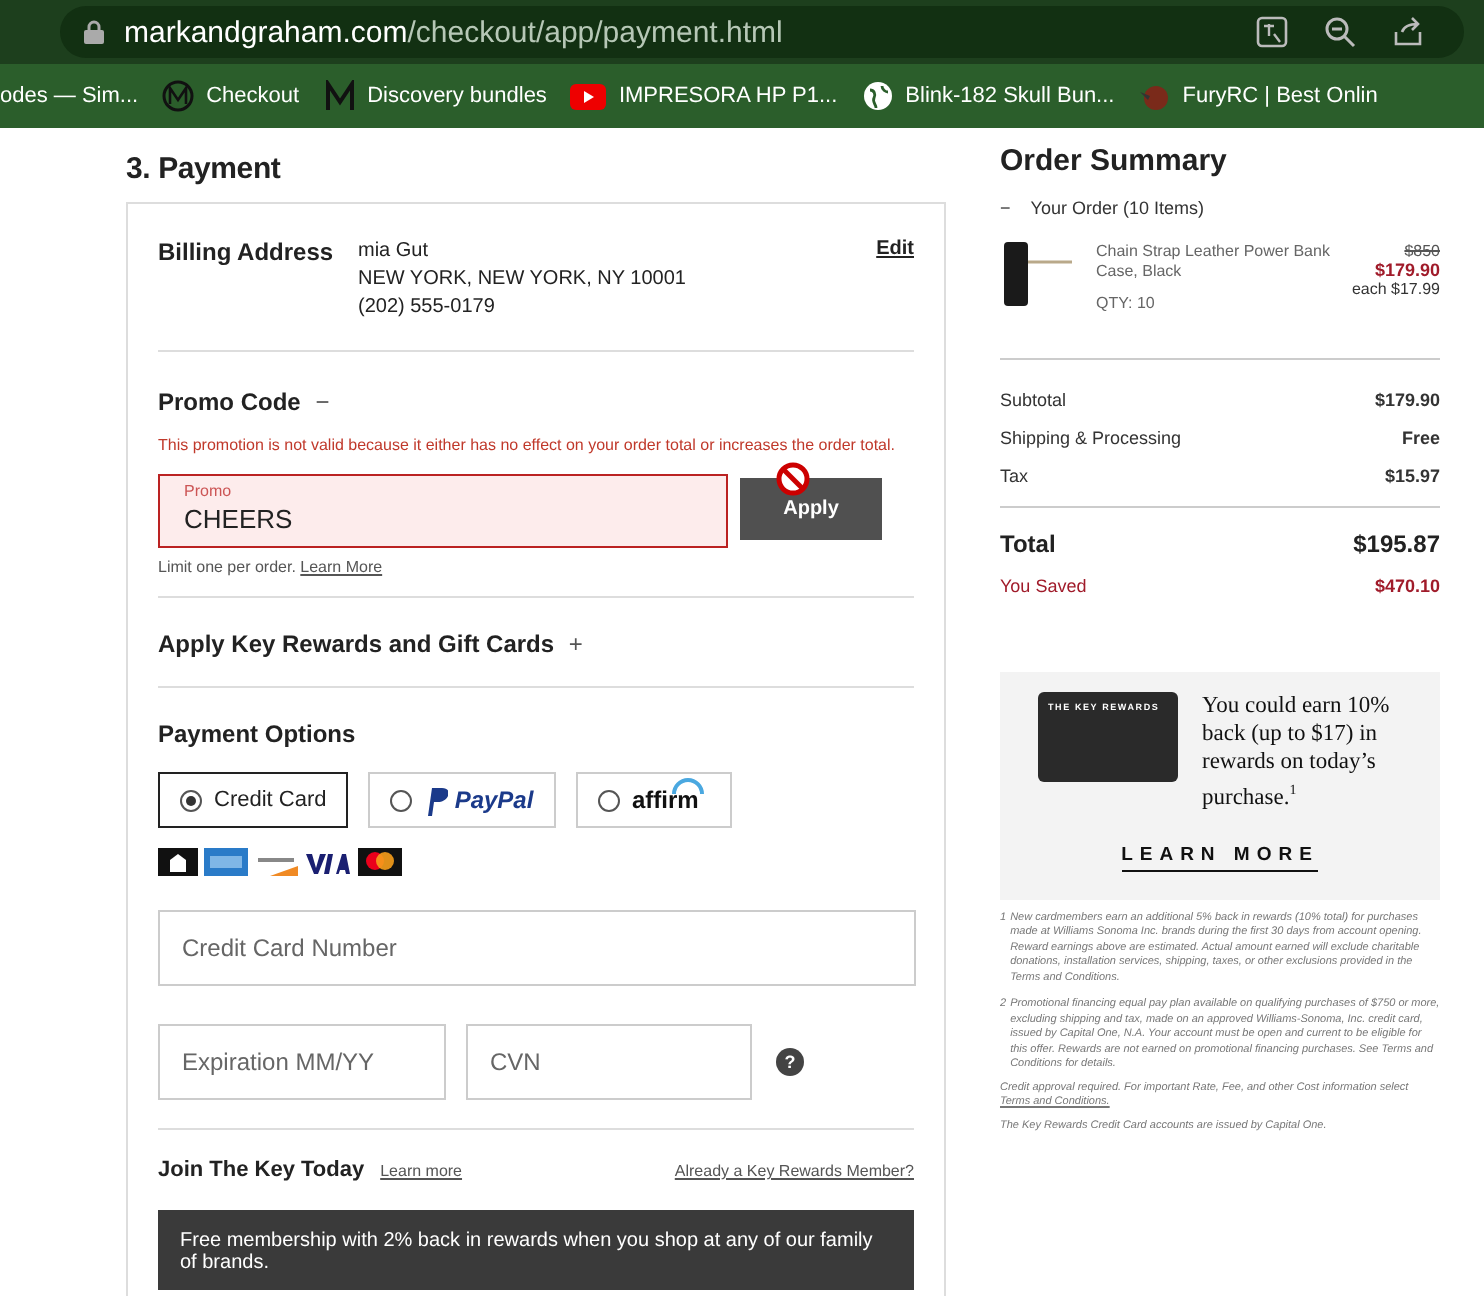  I want to click on bookmark-link: FuryRC | Best Onlin, so click(1280, 96).